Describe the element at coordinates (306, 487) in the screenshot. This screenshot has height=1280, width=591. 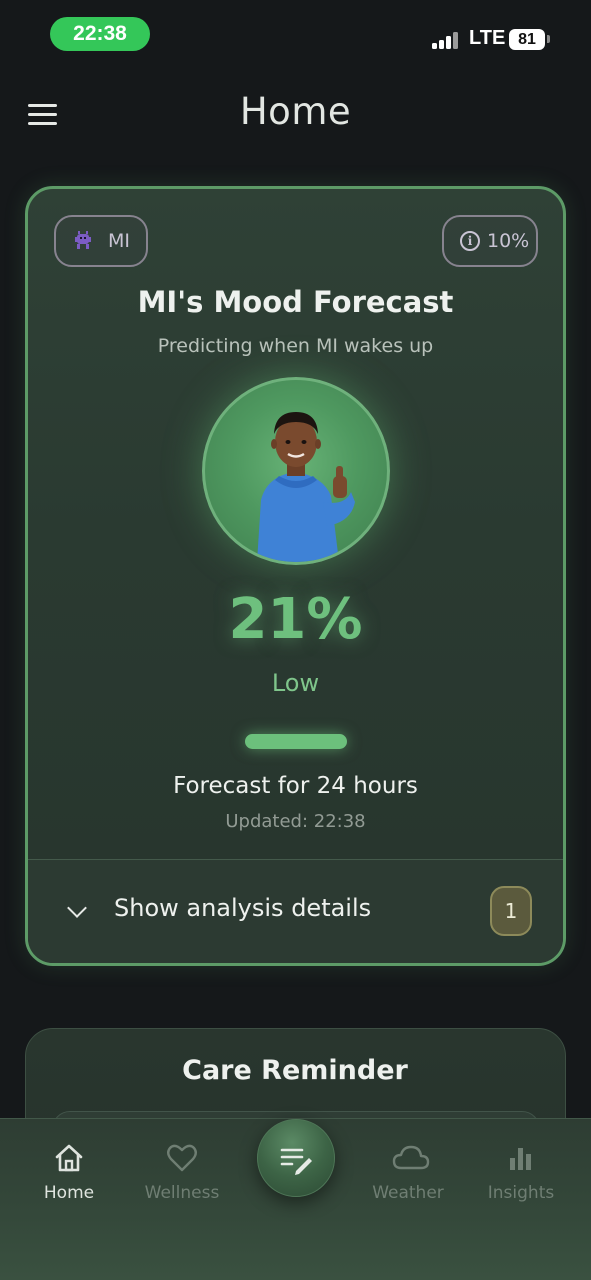
I see `avatar-illustration` at that location.